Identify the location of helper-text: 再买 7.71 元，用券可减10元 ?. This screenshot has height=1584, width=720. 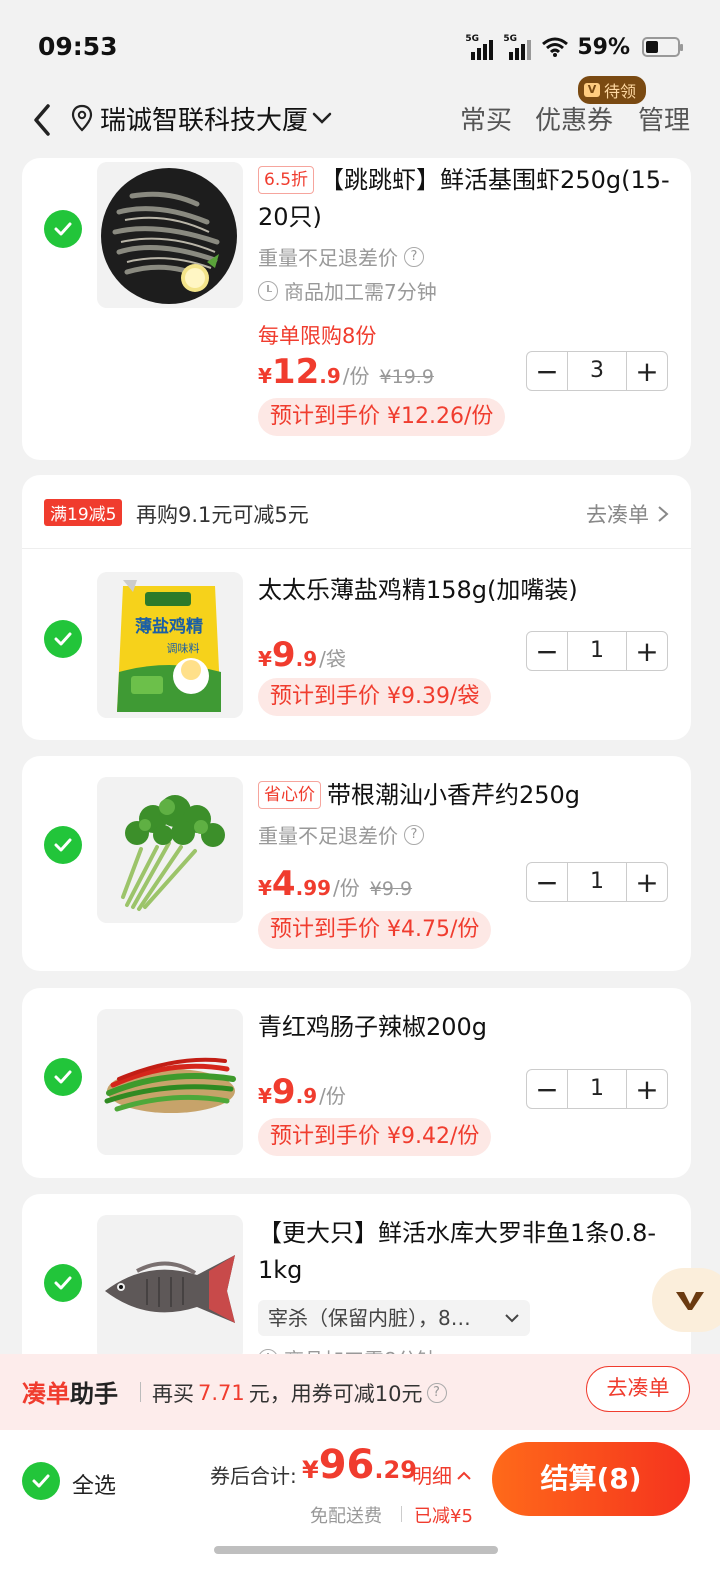
(299, 1393).